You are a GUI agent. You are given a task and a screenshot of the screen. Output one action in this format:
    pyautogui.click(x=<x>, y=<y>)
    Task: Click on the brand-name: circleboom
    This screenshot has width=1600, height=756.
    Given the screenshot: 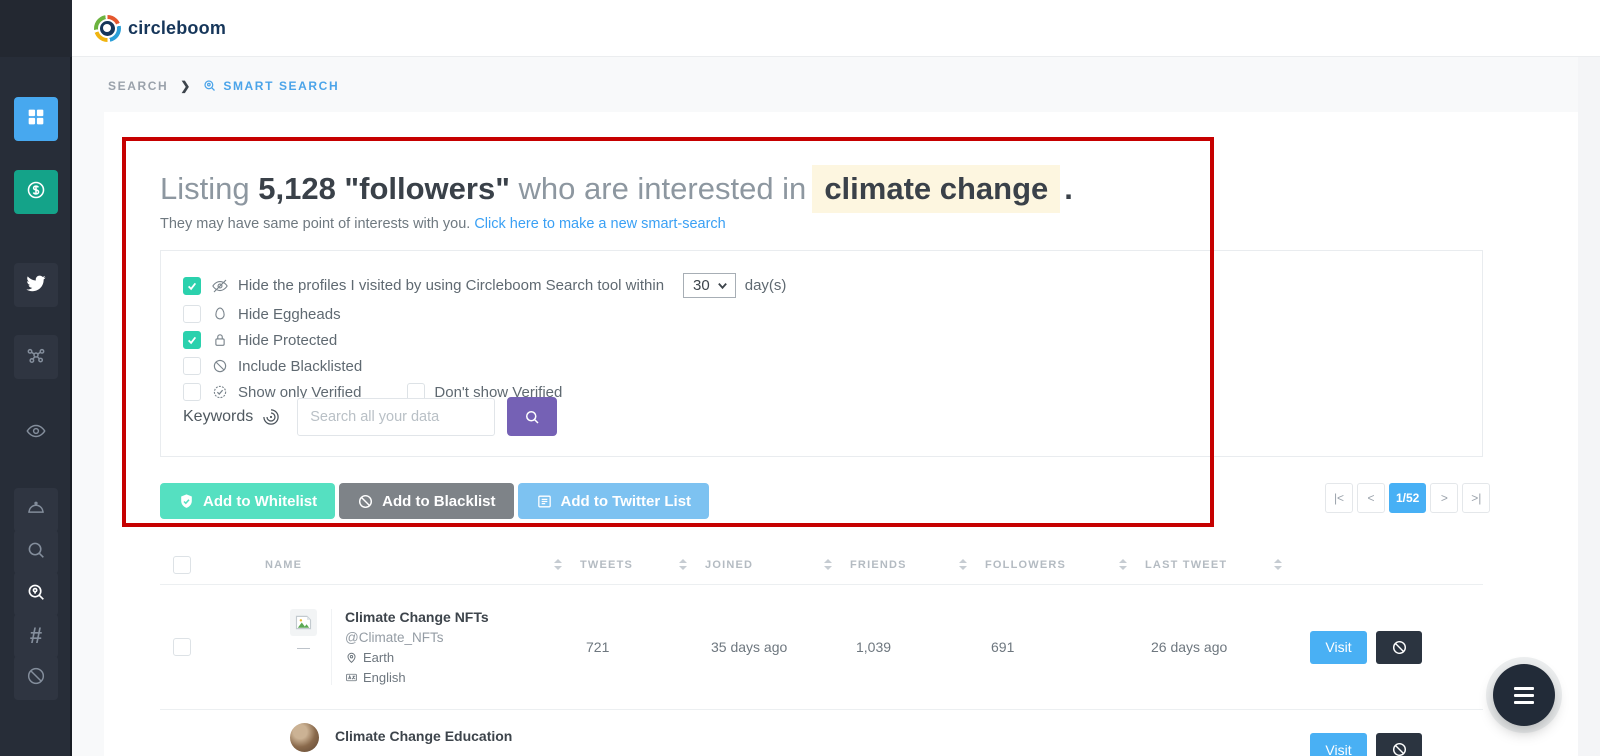 What is the action you would take?
    pyautogui.click(x=177, y=27)
    